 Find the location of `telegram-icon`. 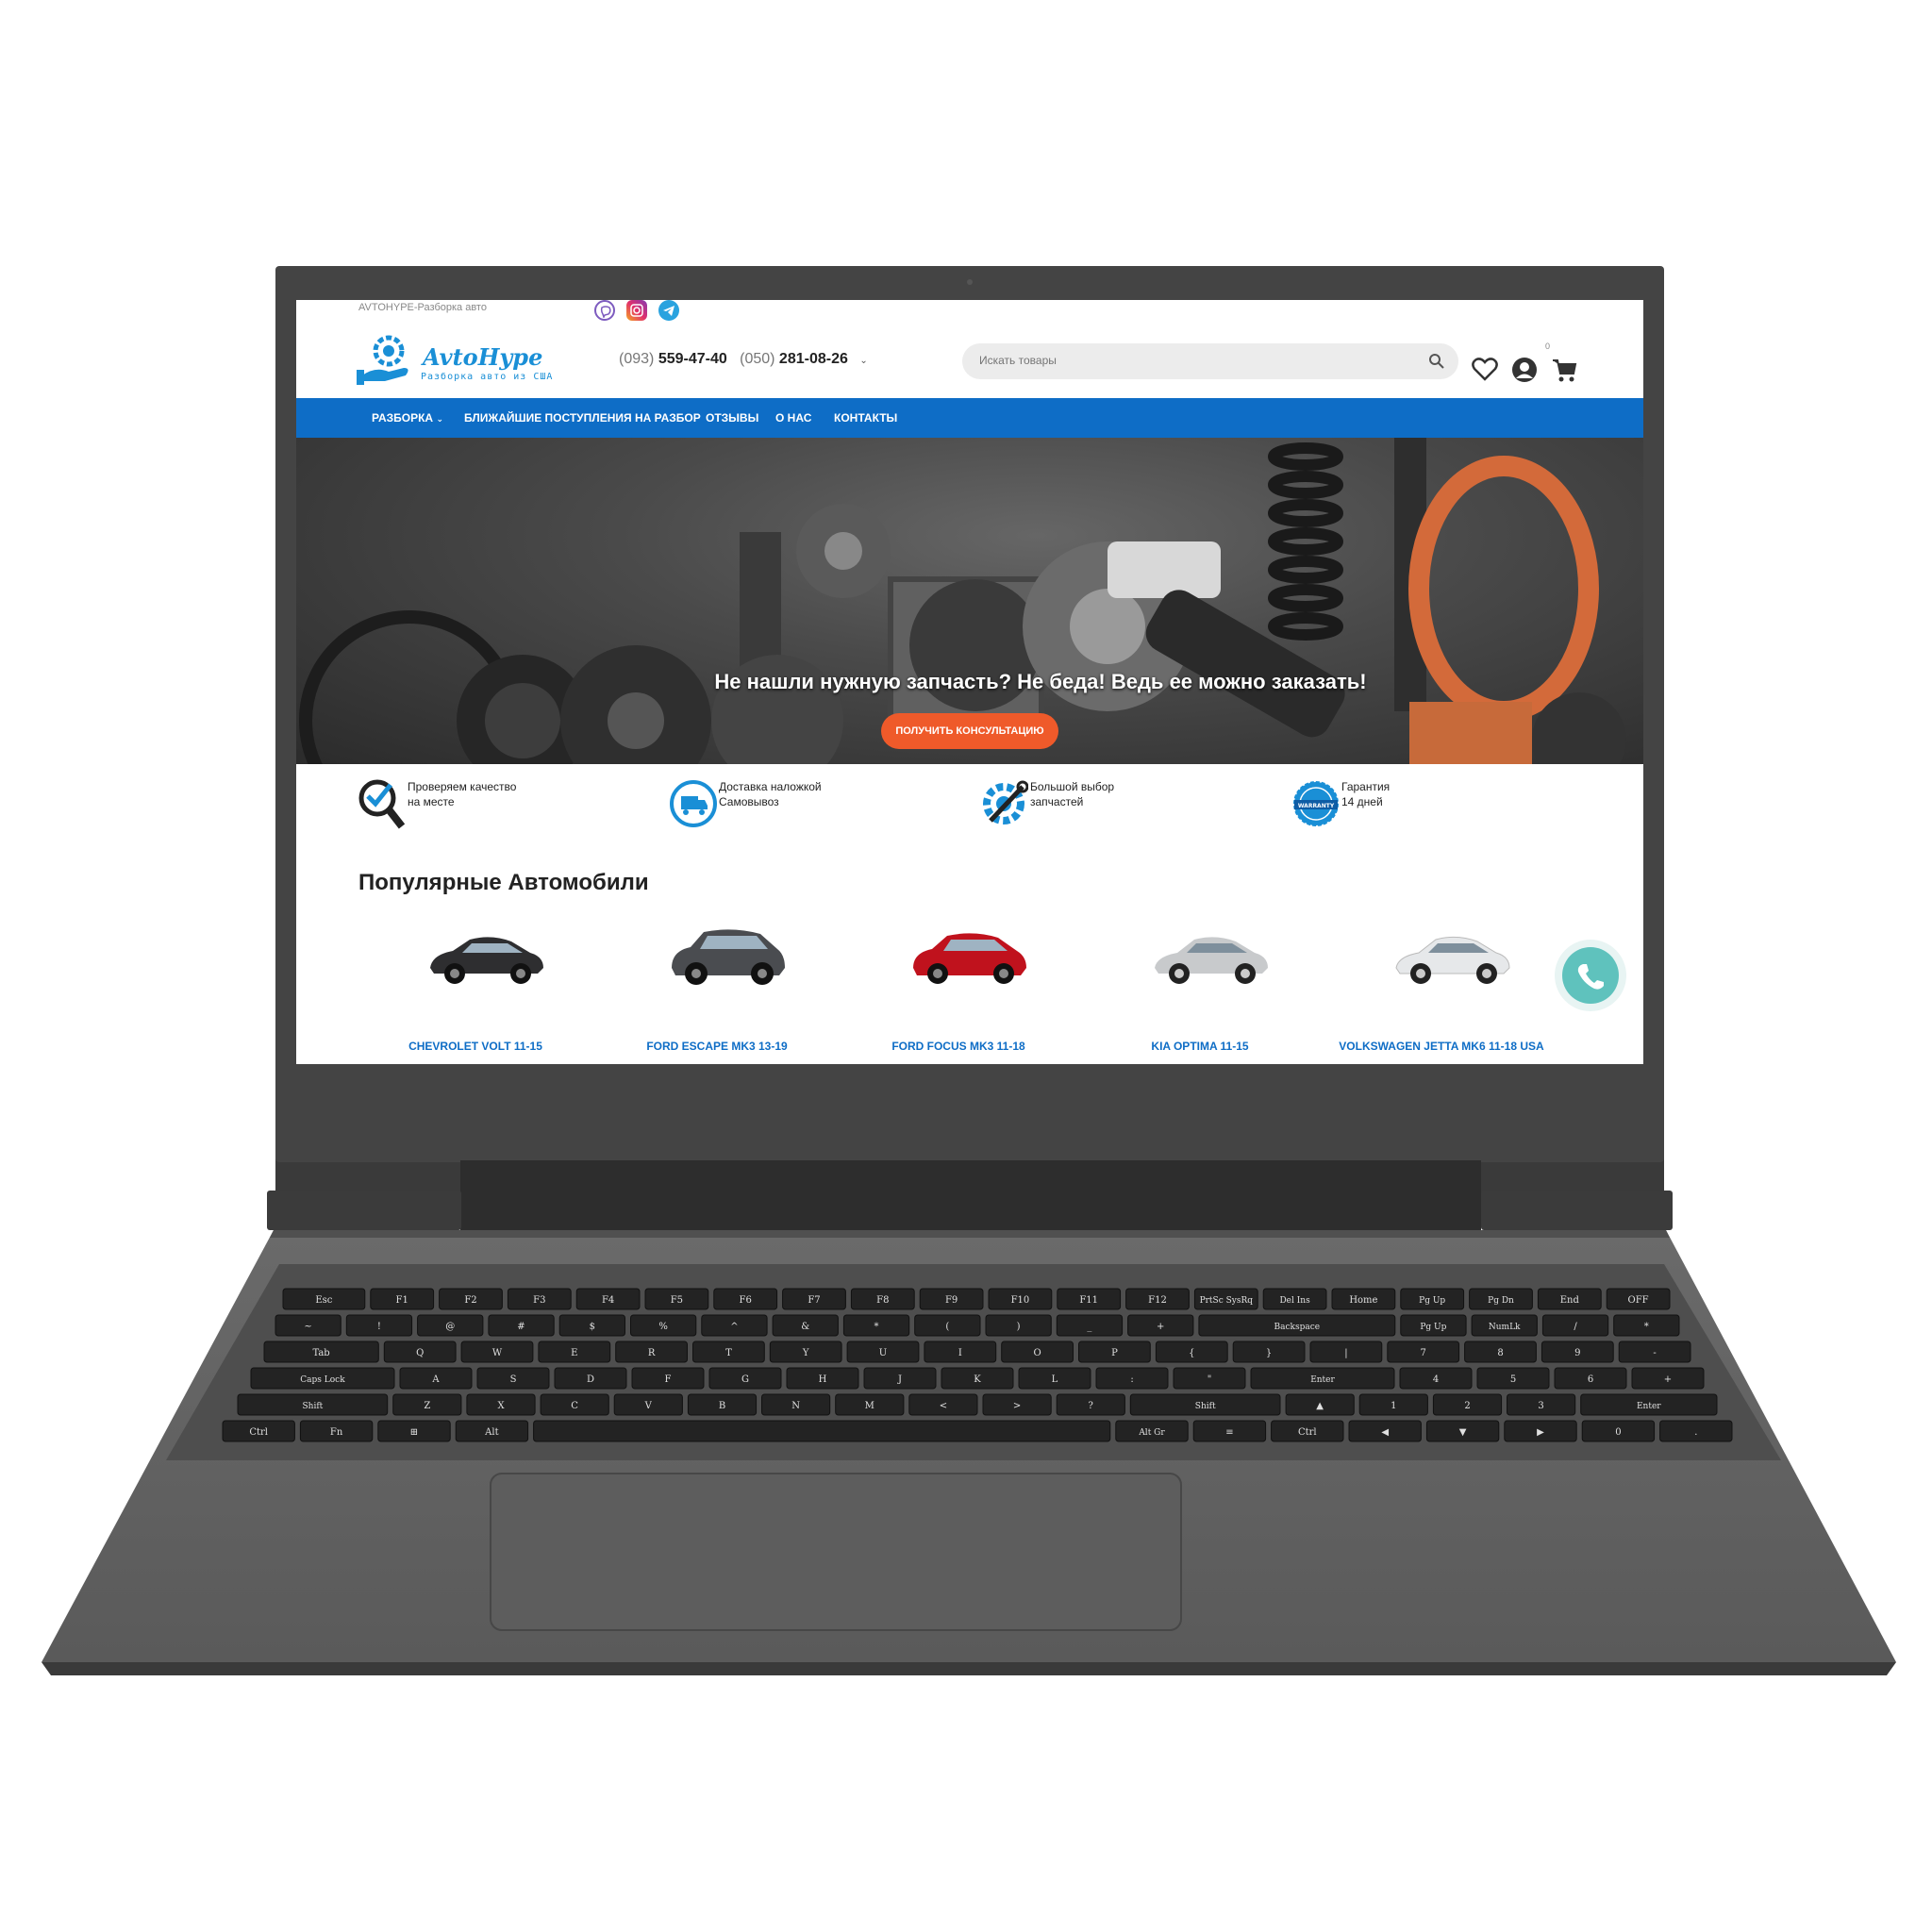

telegram-icon is located at coordinates (669, 310).